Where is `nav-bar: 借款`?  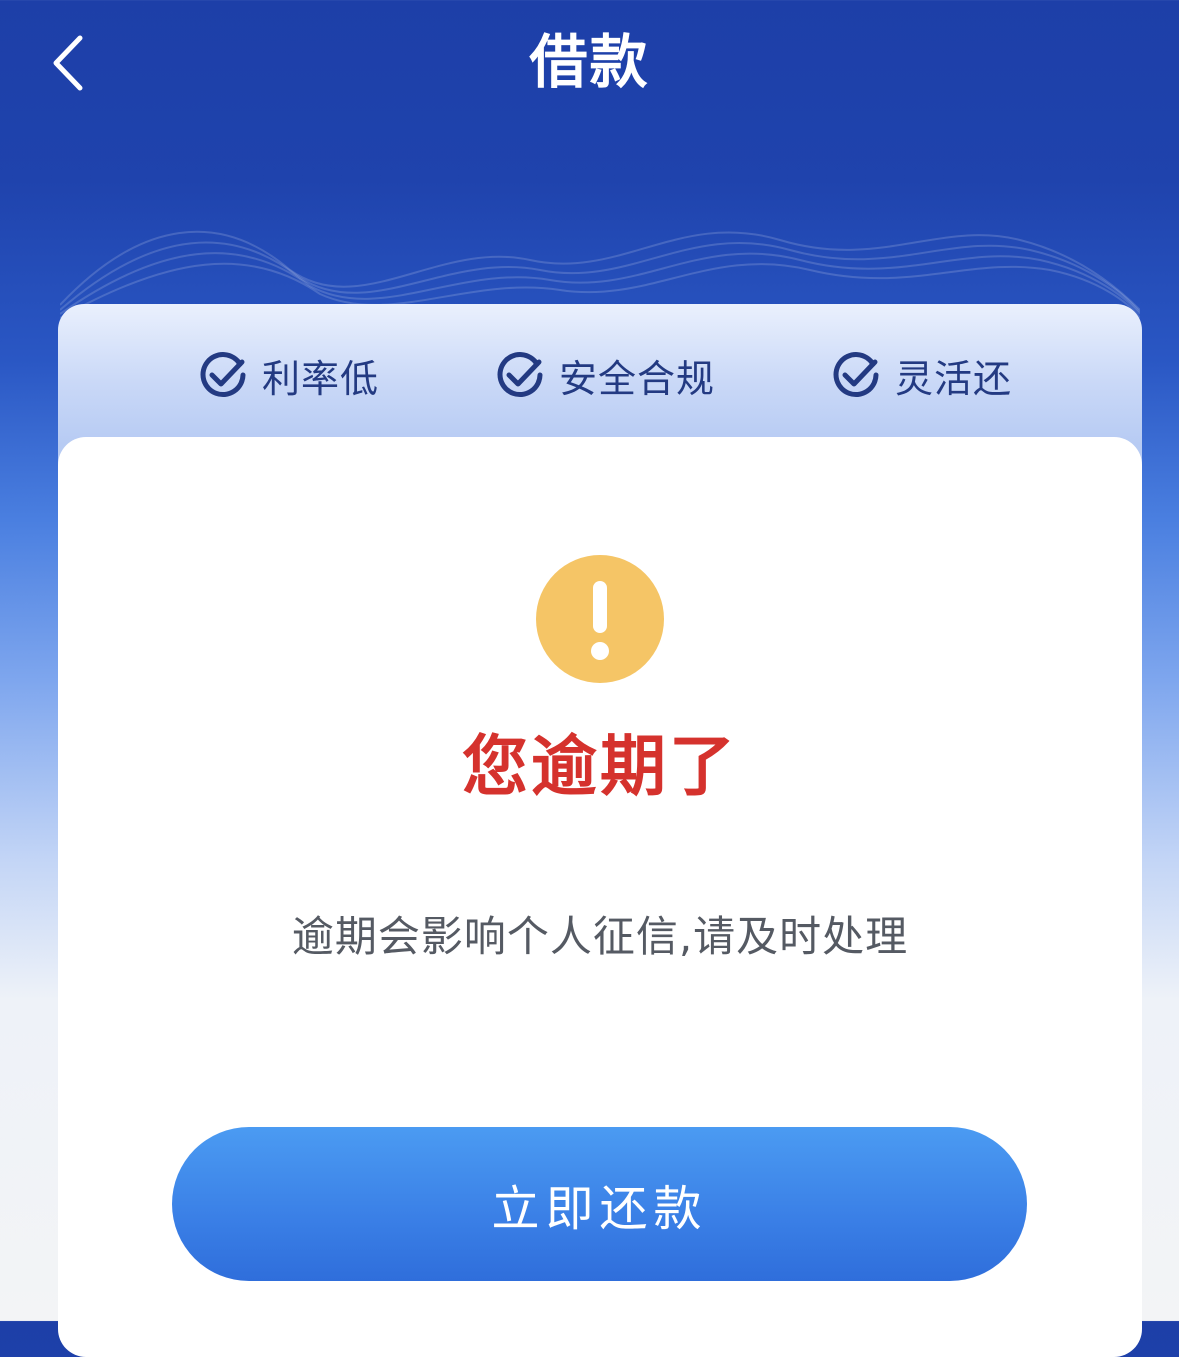
nav-bar: 借款 is located at coordinates (589, 65).